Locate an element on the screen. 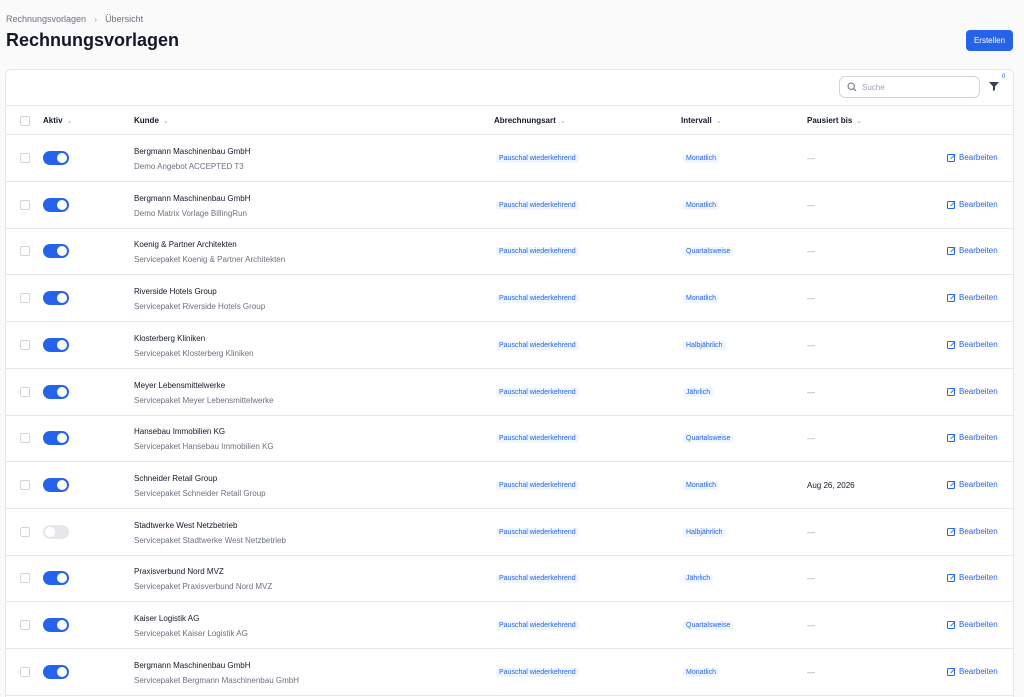 The width and height of the screenshot is (1024, 697). template-name: Servicepaket Kaiser Logistik AG is located at coordinates (191, 633).